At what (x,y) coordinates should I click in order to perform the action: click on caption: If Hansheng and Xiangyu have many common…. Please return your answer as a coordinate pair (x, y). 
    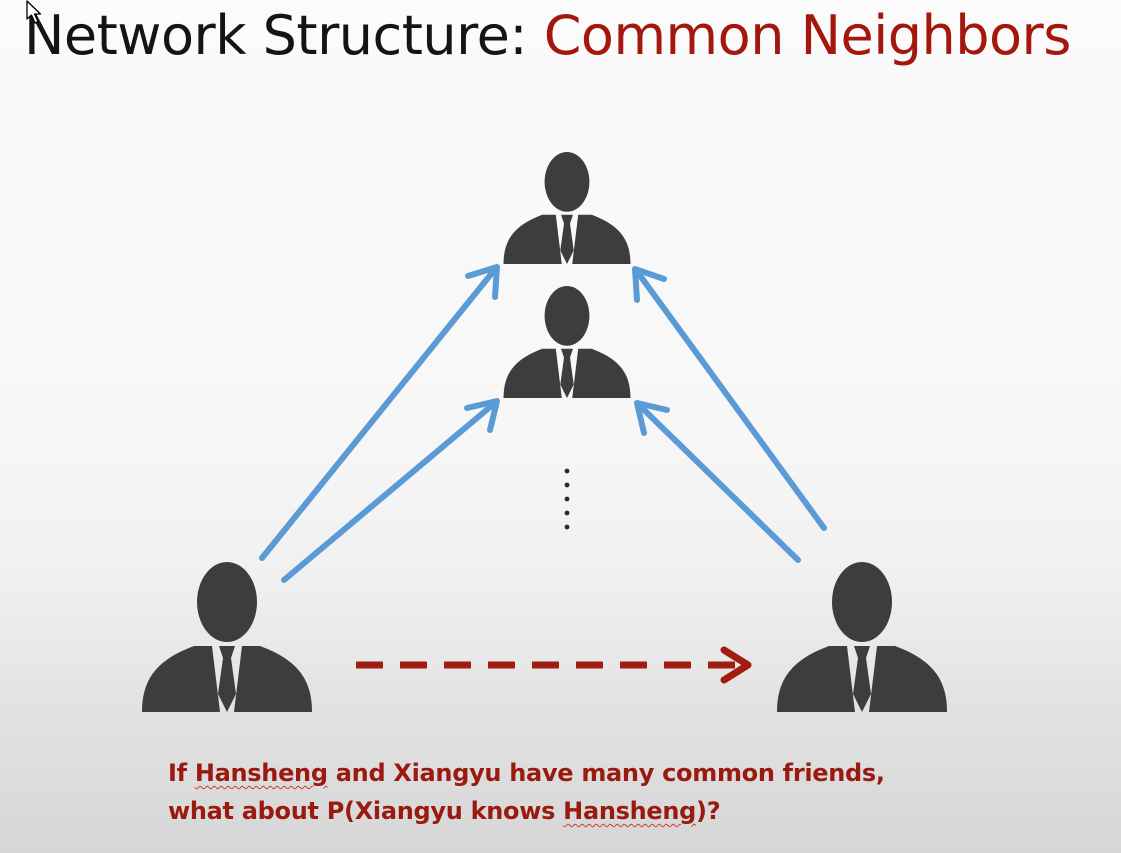
    Looking at the image, I should click on (618, 792).